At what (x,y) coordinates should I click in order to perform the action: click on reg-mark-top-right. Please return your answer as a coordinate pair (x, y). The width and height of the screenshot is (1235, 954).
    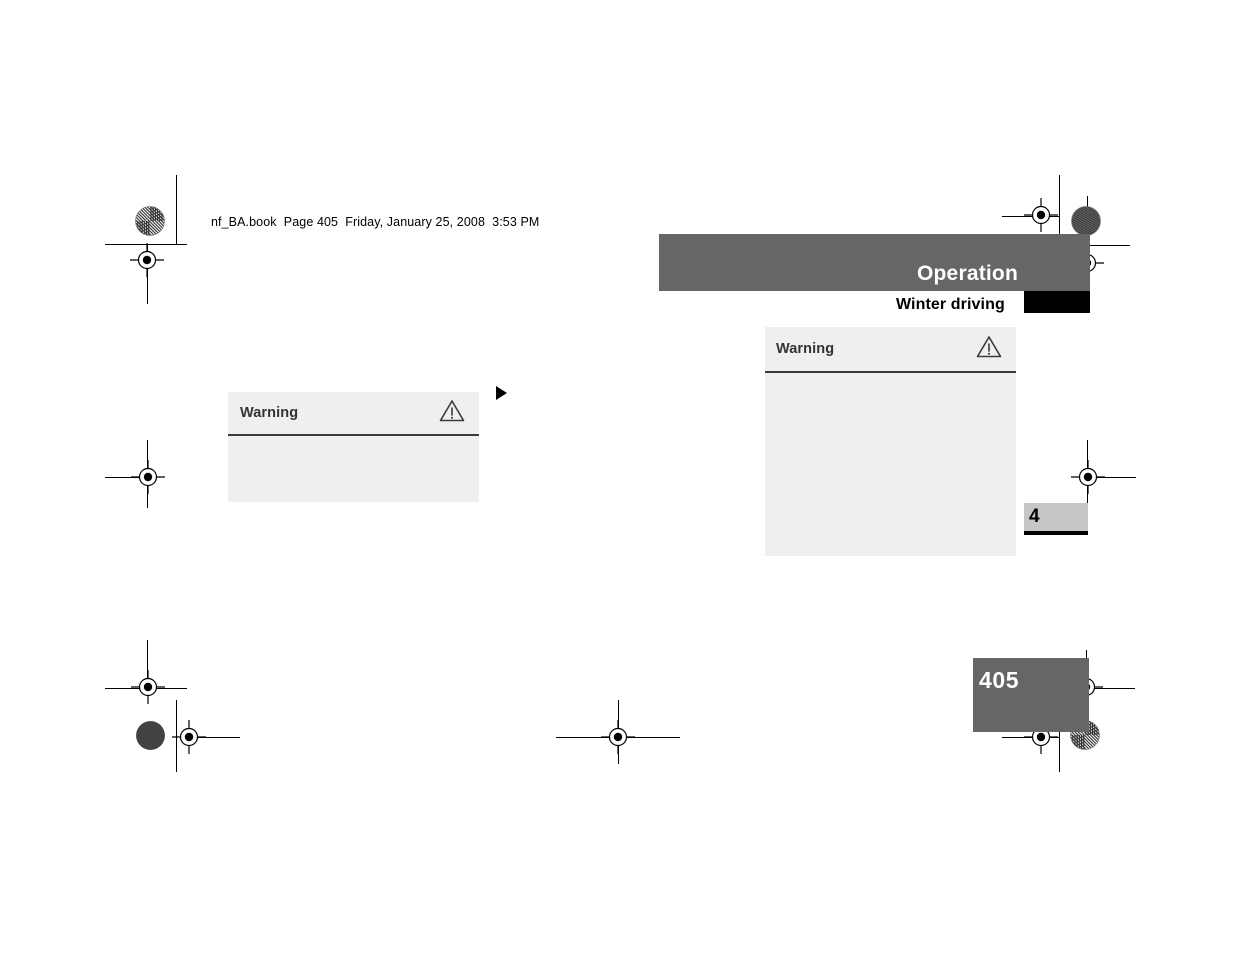
    Looking at the image, I should click on (1041, 215).